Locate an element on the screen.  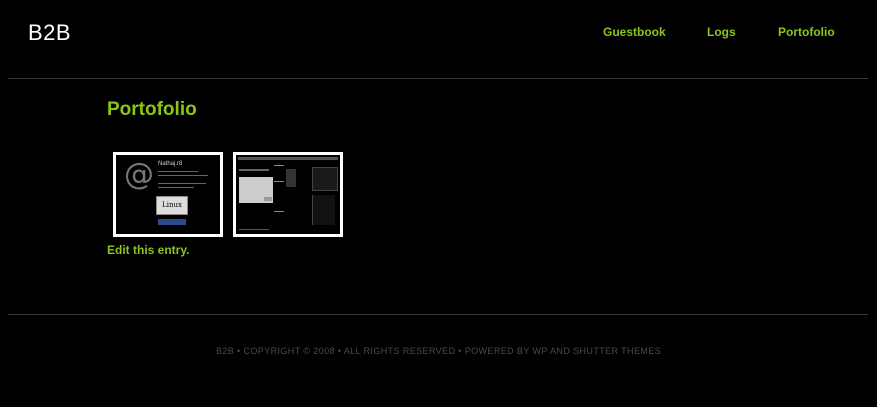
at-sign-icon: @ is located at coordinates (139, 174).